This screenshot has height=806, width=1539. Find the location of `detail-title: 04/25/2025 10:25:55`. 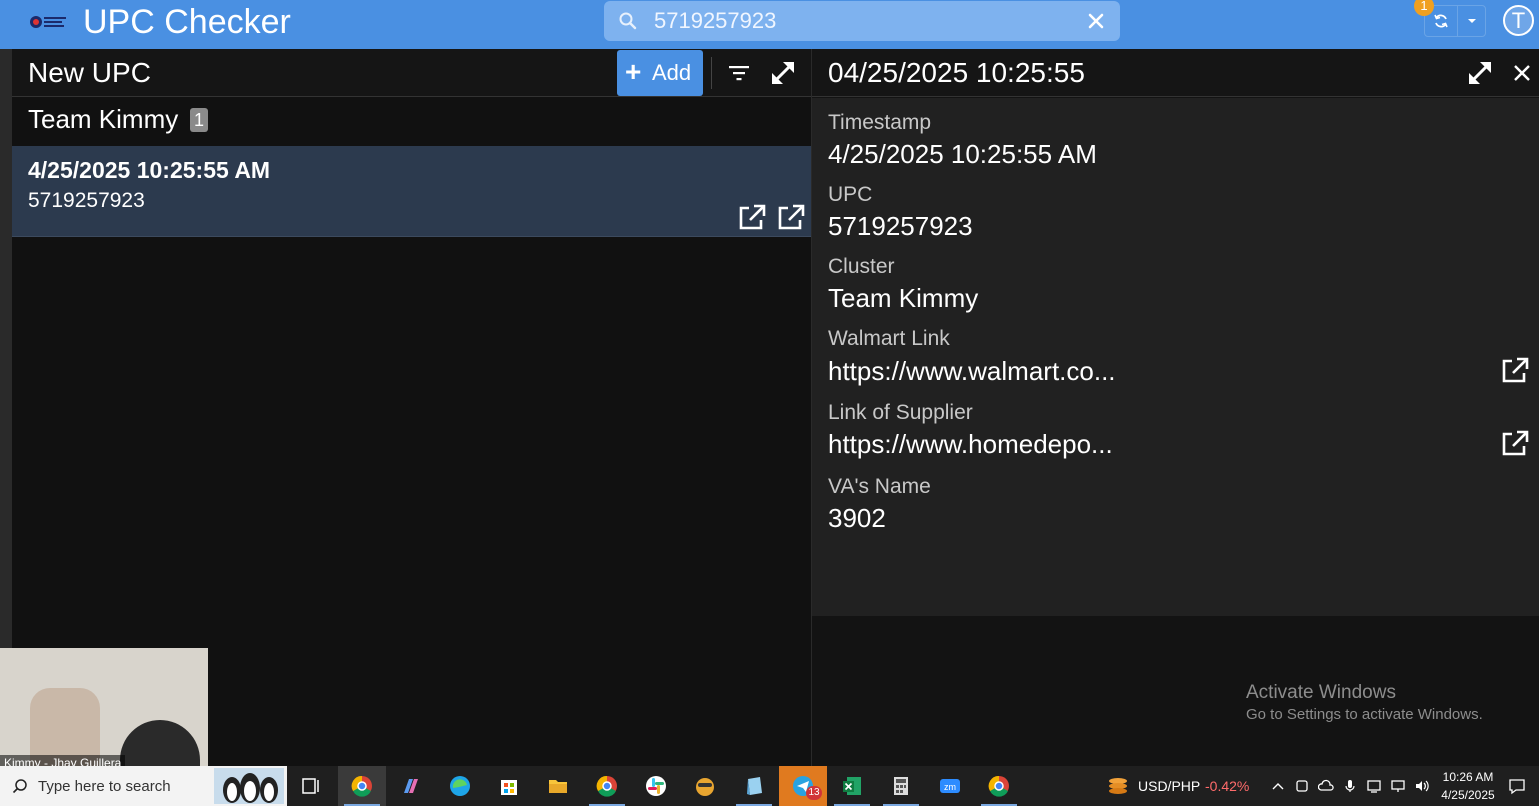

detail-title: 04/25/2025 10:25:55 is located at coordinates (956, 72).